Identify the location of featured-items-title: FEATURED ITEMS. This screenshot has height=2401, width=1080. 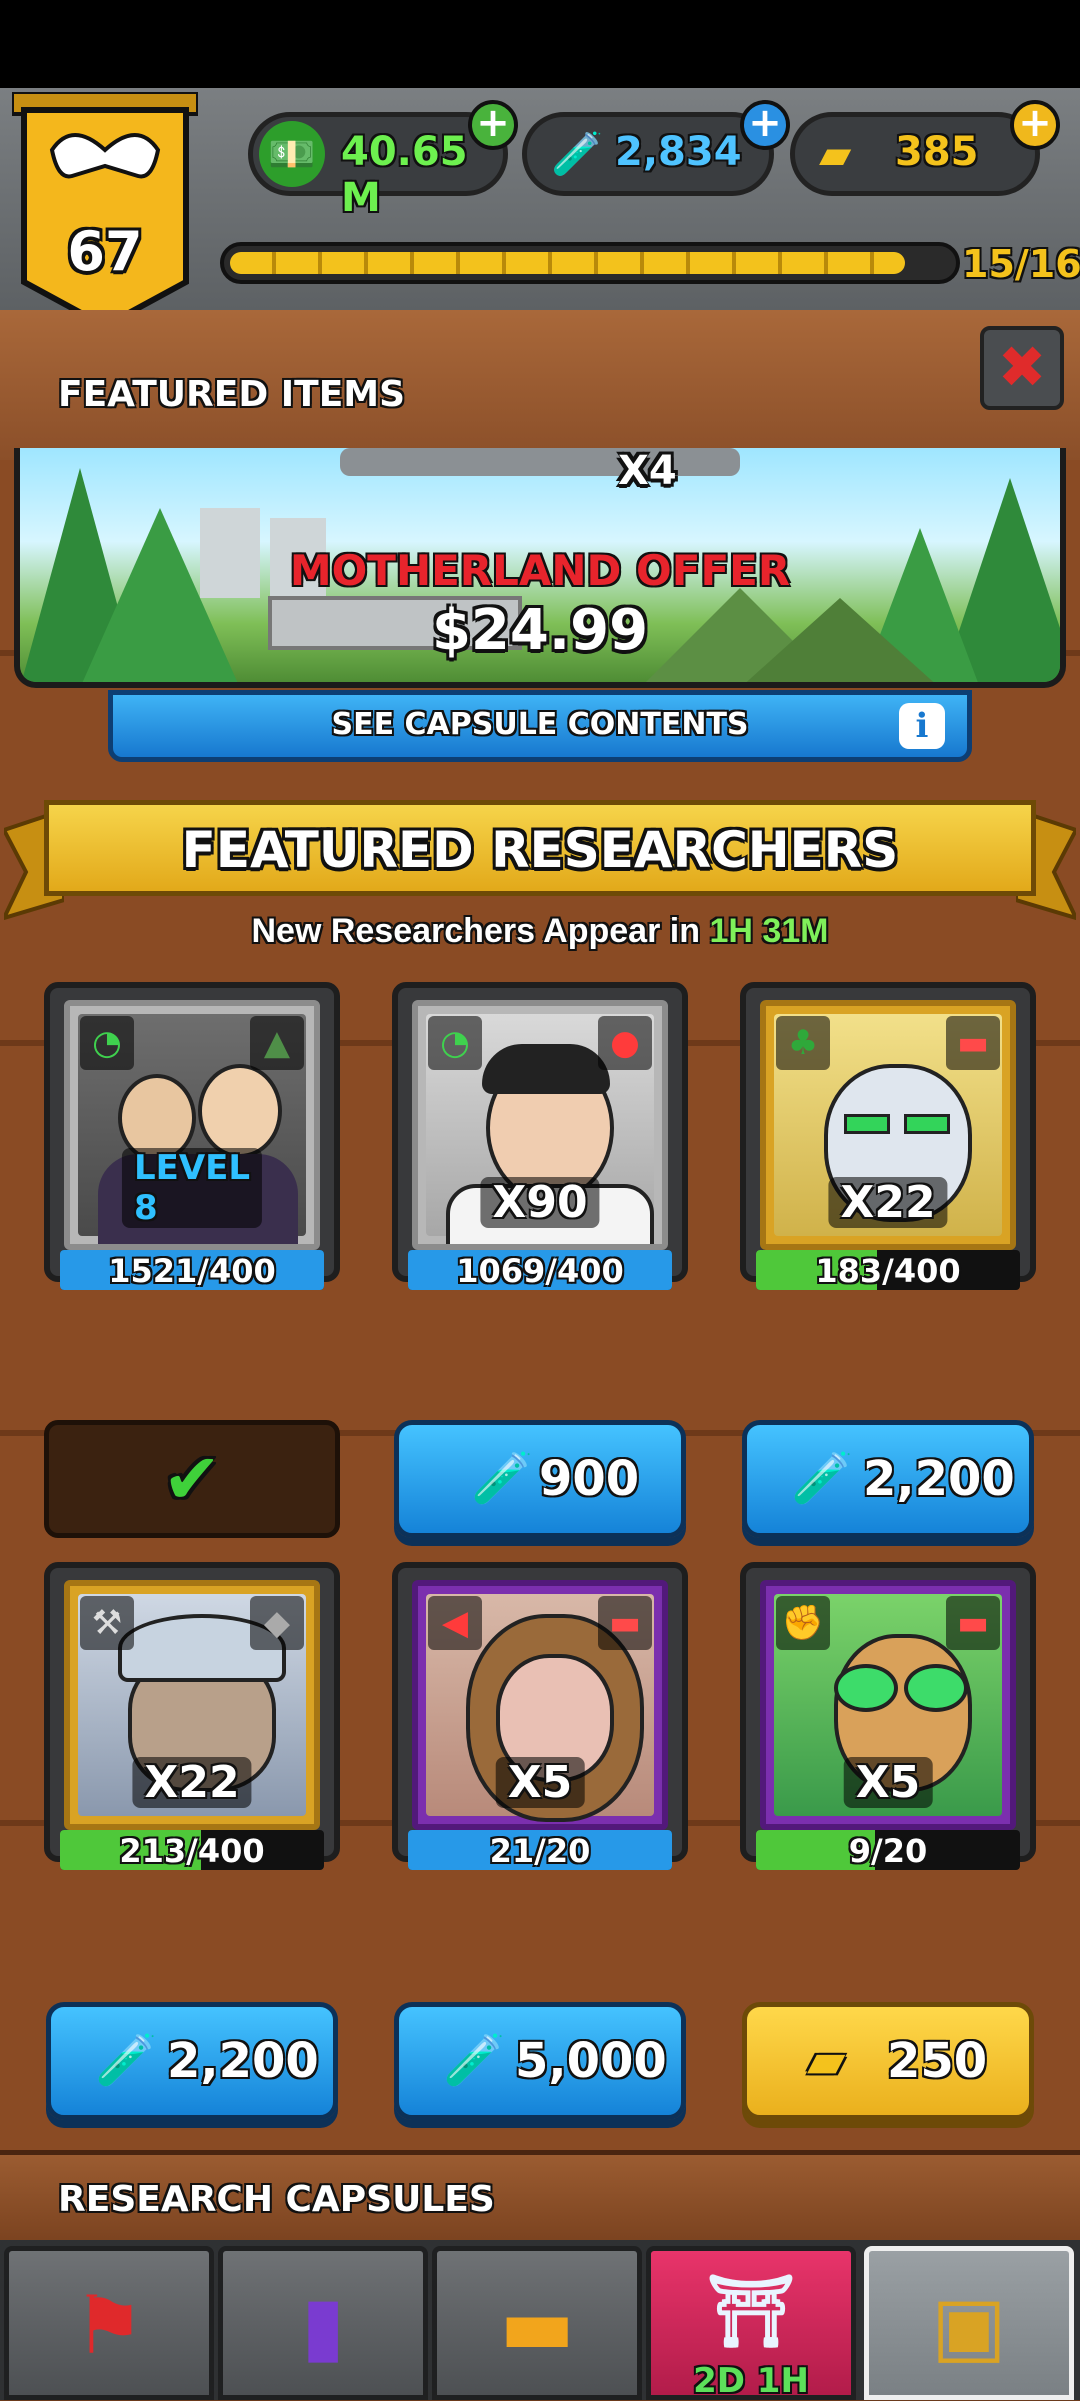
(232, 394).